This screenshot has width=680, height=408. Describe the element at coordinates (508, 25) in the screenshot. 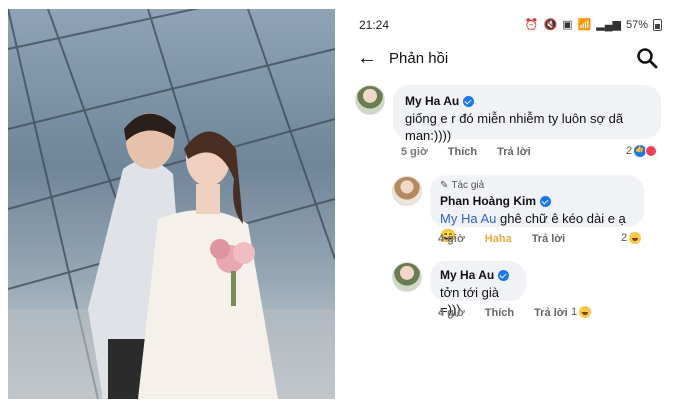

I see `status-bar: 21:24 ⏰ 🔇 ▣ 📶 ▂▄▆ 57%` at that location.